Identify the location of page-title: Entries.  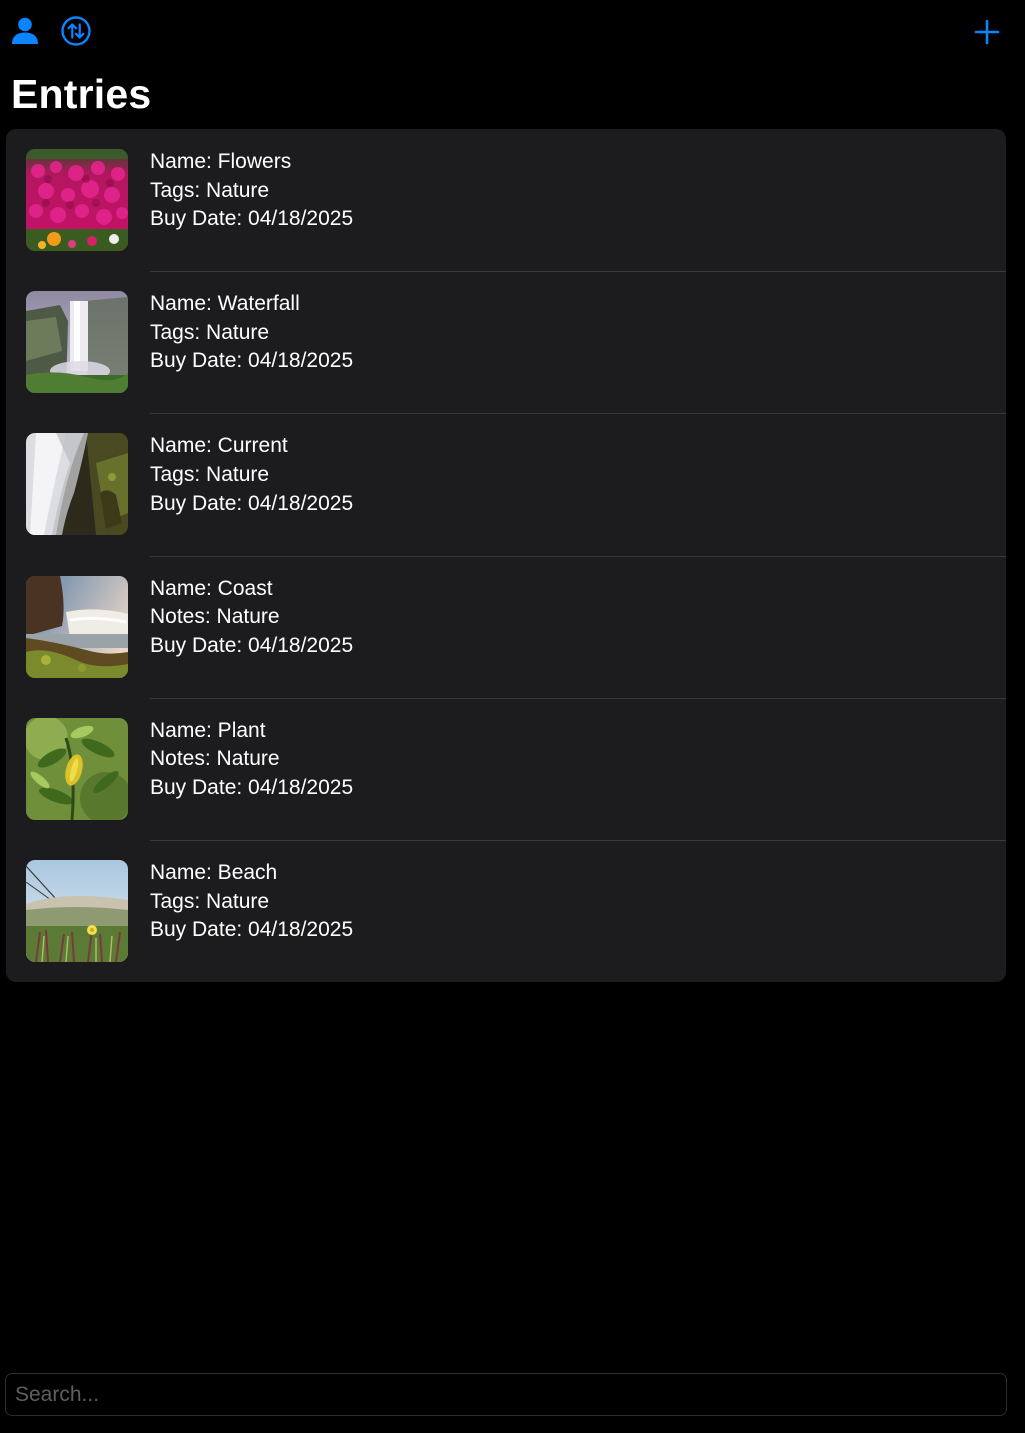
(81, 94).